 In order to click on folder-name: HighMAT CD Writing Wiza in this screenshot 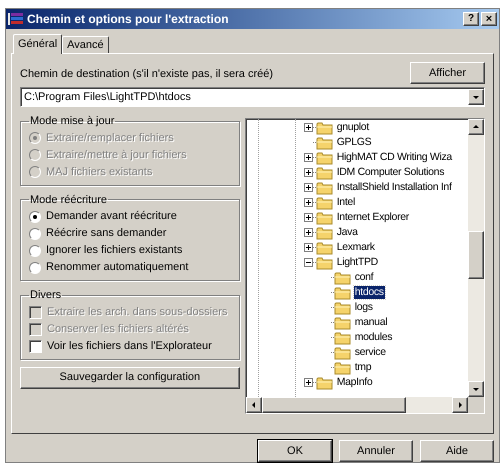, I will do `click(394, 157)`.